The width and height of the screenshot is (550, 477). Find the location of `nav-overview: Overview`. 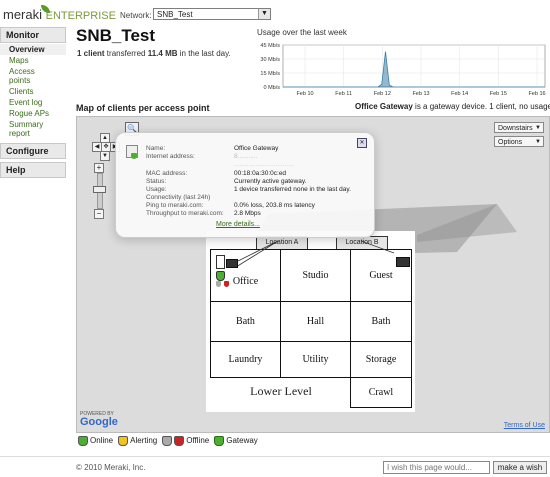

nav-overview: Overview is located at coordinates (33, 49).